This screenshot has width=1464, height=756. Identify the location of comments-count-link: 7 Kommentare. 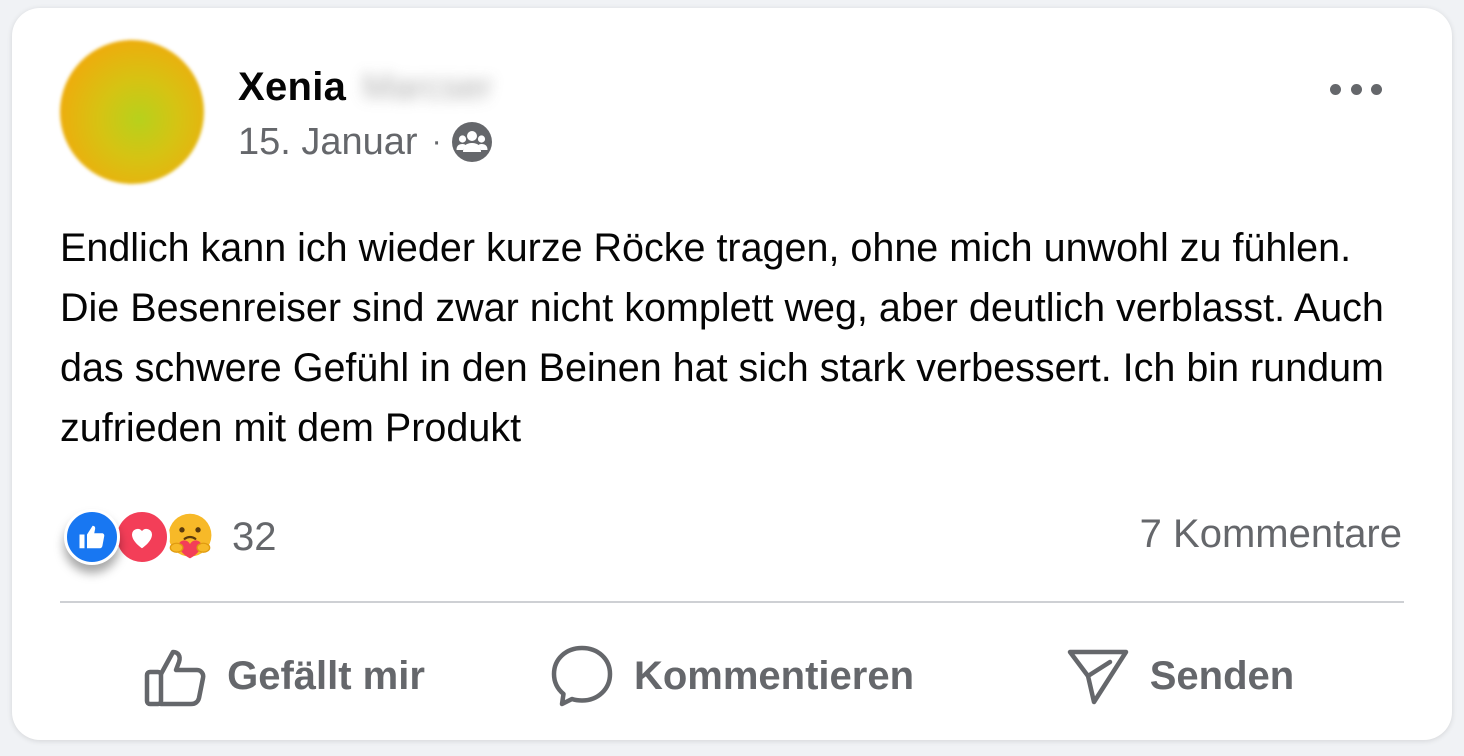
(1271, 534).